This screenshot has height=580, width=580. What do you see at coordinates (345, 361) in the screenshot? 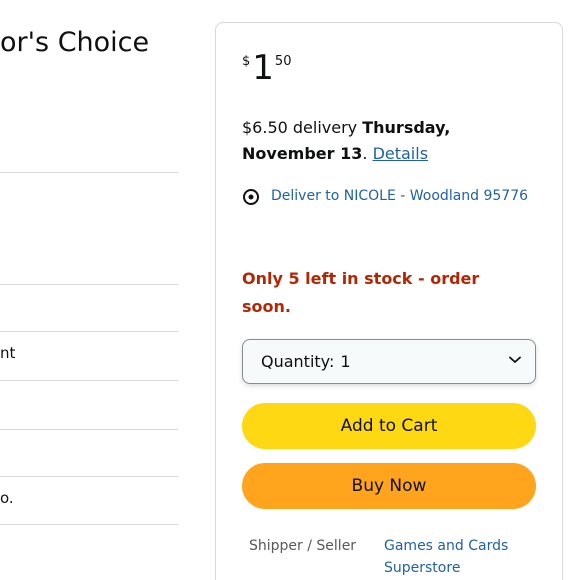
I see `quantity-value: 1` at bounding box center [345, 361].